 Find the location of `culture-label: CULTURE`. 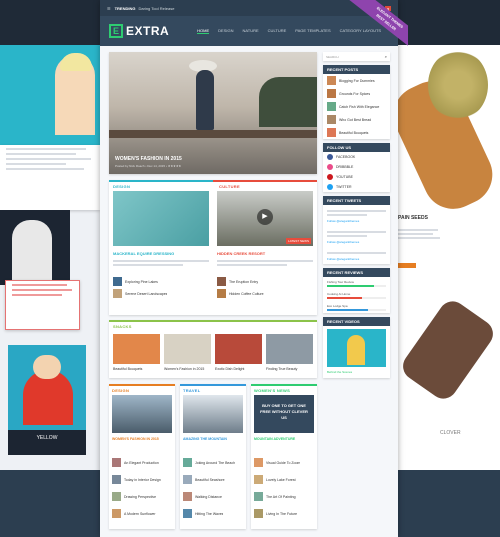

culture-label: CULTURE is located at coordinates (229, 186).